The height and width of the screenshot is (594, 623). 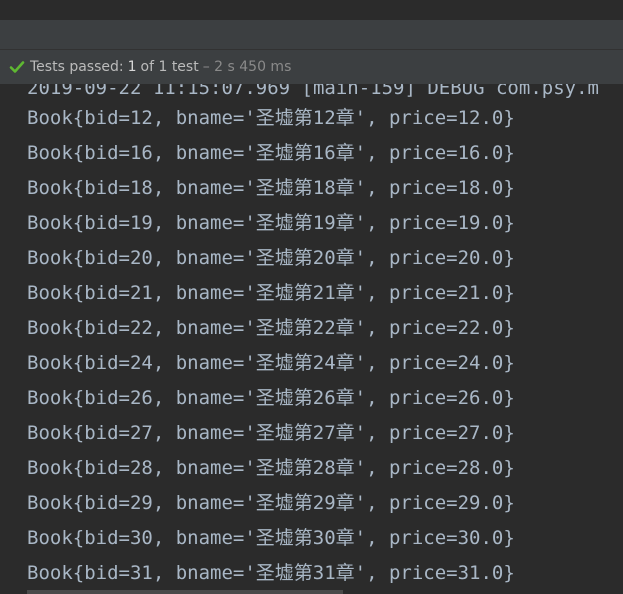 I want to click on horizontal-scrollbar-thumb, so click(x=185, y=592).